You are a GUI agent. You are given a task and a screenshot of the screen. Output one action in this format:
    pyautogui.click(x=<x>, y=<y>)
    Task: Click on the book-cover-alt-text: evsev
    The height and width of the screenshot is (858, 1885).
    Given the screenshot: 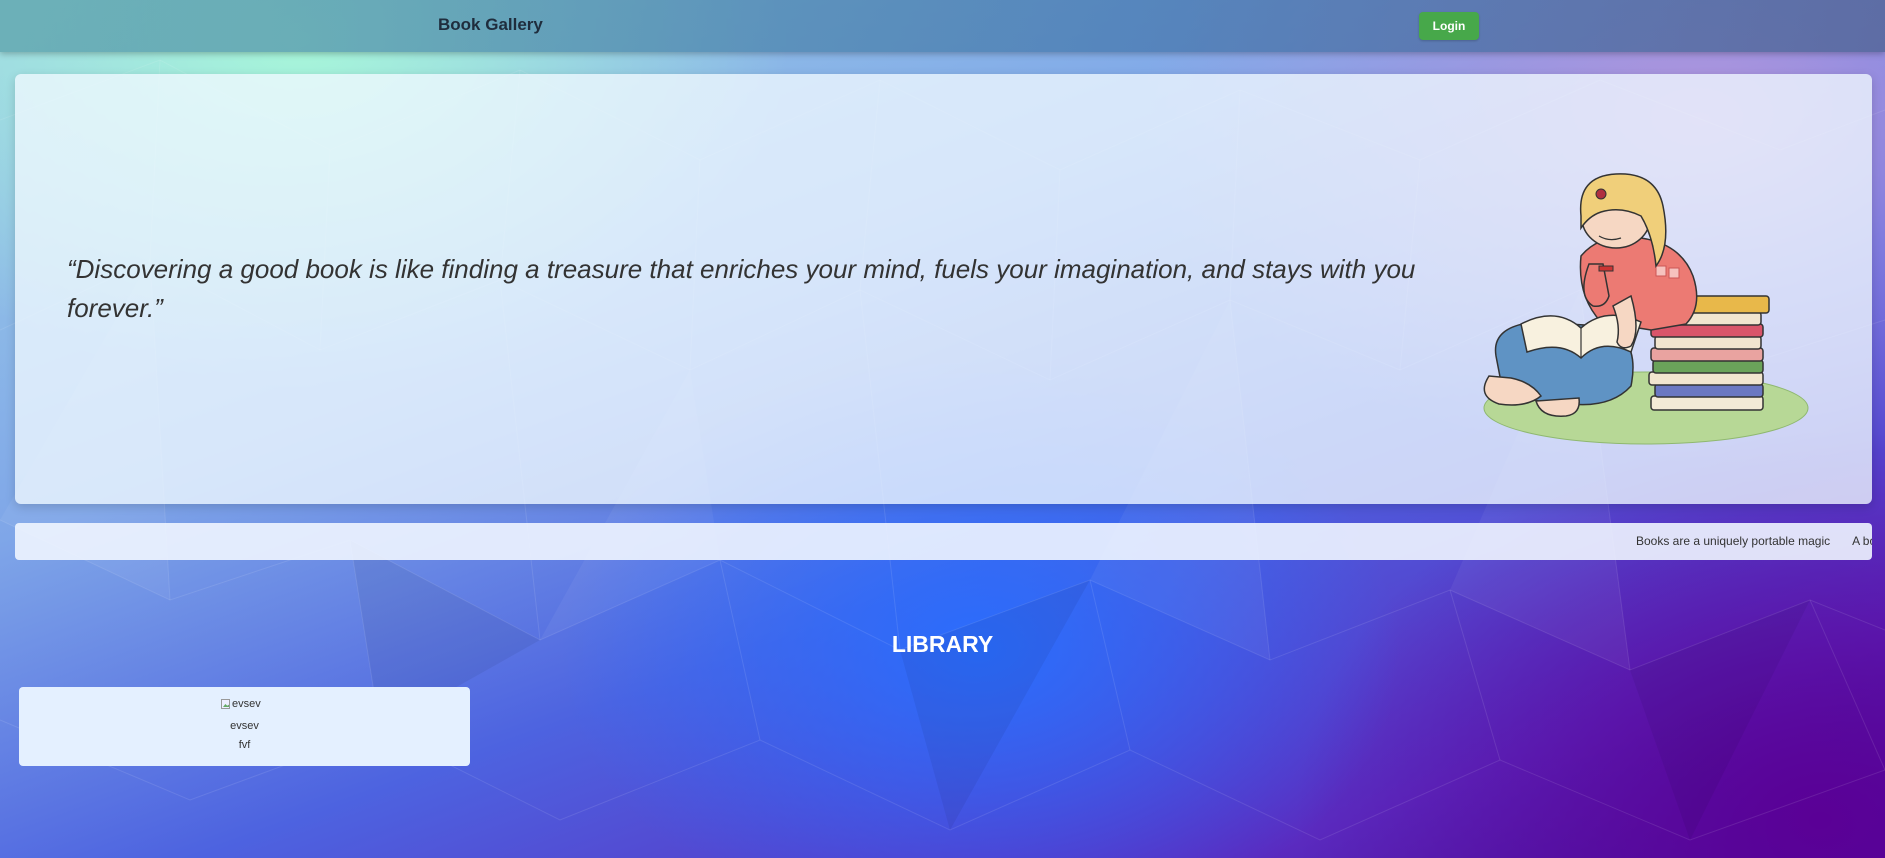 What is the action you would take?
    pyautogui.click(x=246, y=704)
    